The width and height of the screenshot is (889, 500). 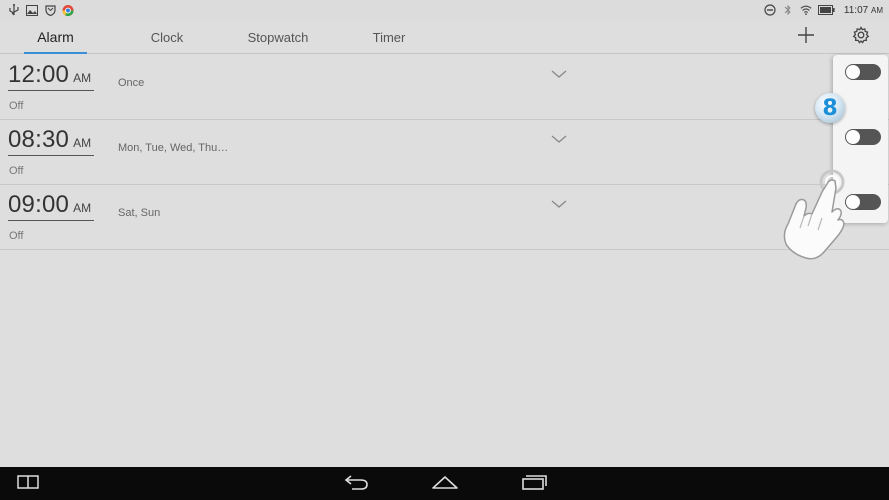 What do you see at coordinates (131, 83) in the screenshot?
I see `alarm-repeat: Once` at bounding box center [131, 83].